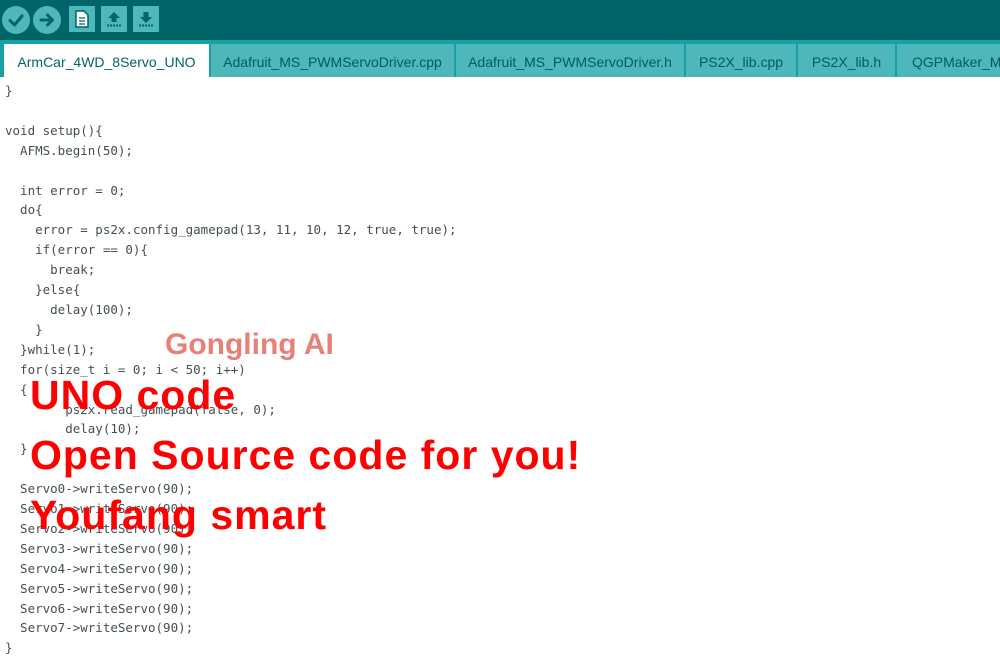  Describe the element at coordinates (99, 628) in the screenshot. I see `code-line: Servo7->writeServo(90);` at that location.